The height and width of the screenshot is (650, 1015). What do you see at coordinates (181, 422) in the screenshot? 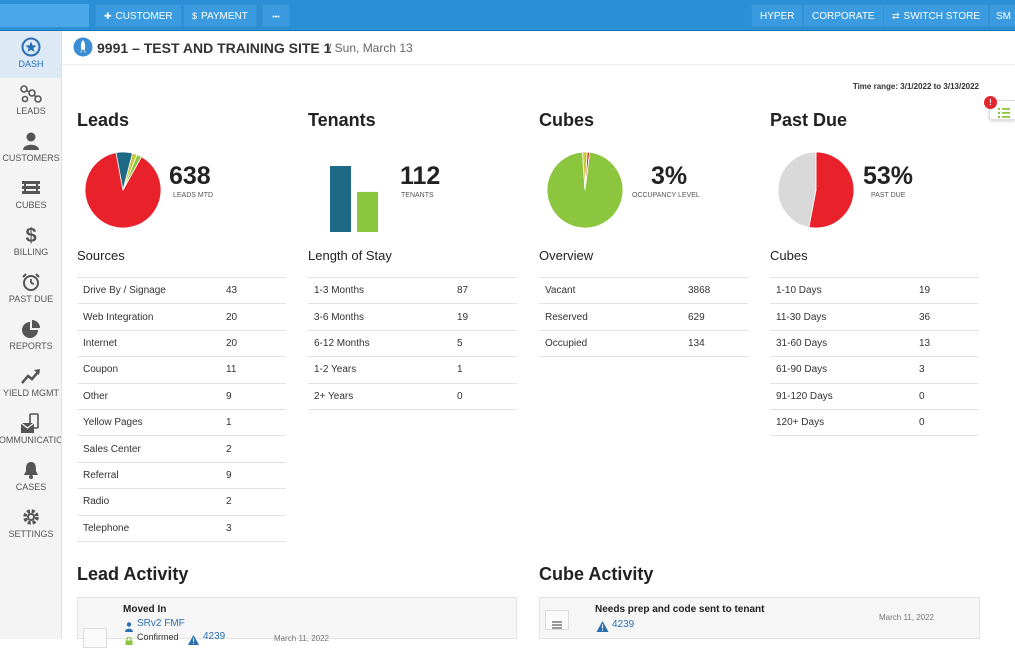
I see `table-row: Yellow Pages 1` at bounding box center [181, 422].